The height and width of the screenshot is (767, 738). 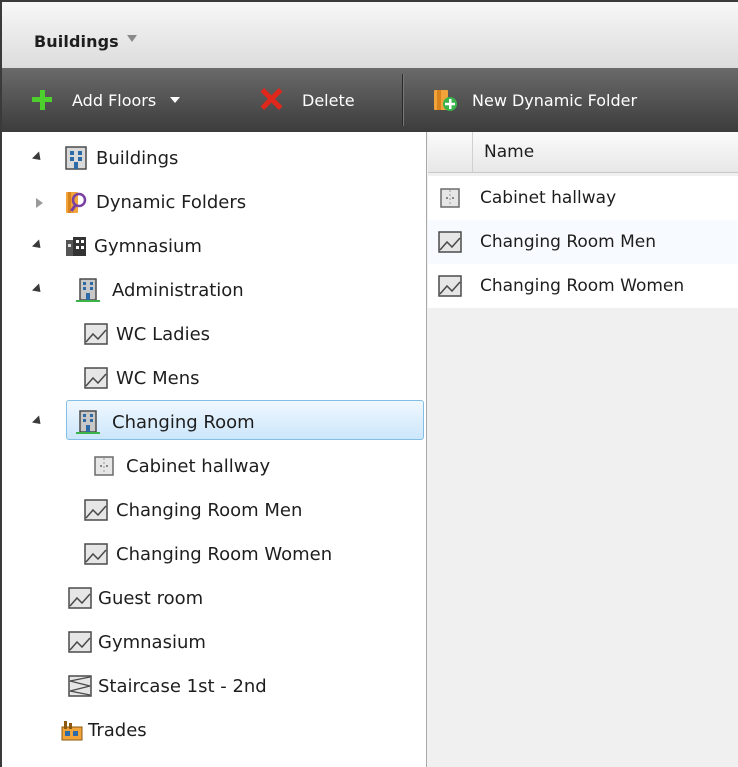 What do you see at coordinates (214, 598) in the screenshot?
I see `tree-item-guest-room: Guest room` at bounding box center [214, 598].